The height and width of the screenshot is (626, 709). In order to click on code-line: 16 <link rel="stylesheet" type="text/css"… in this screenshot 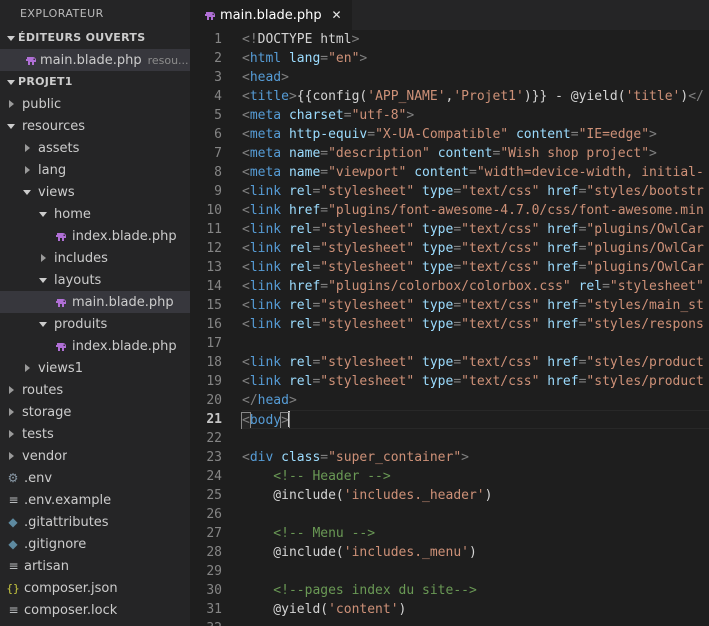, I will do `click(449, 324)`.